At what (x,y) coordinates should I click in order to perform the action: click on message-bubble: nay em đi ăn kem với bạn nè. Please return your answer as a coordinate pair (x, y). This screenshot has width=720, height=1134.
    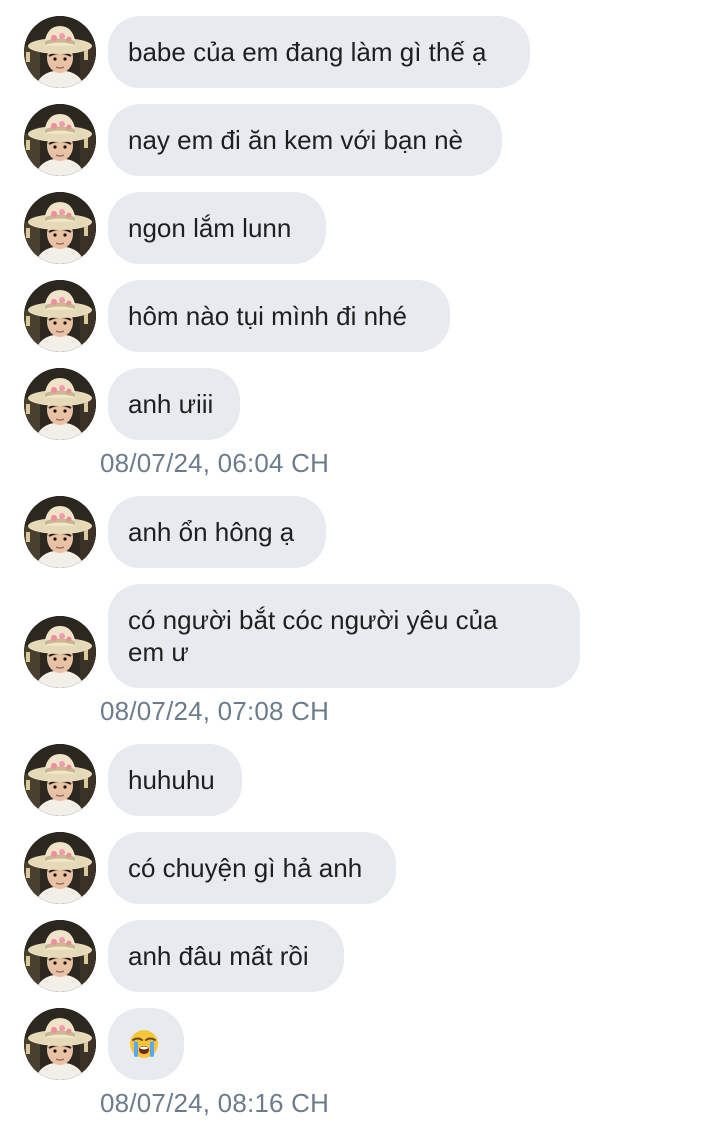
    Looking at the image, I should click on (305, 140).